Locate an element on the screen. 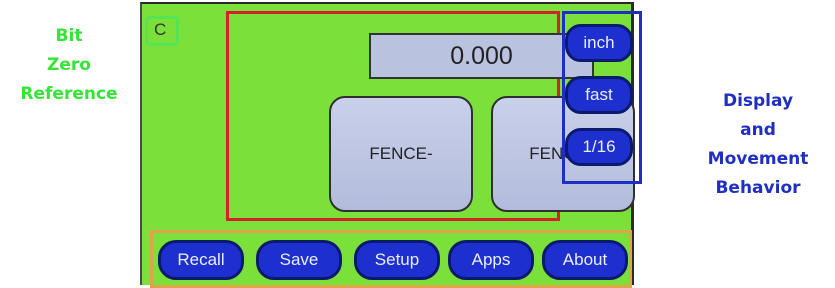  callout-line: and is located at coordinates (758, 130).